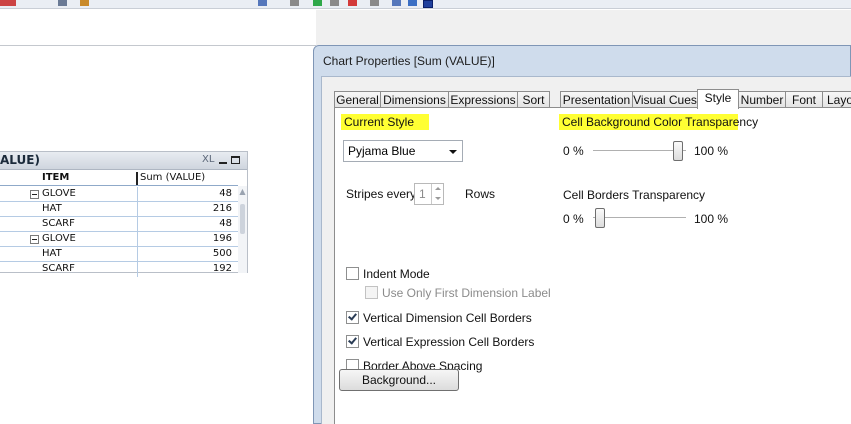 This screenshot has height=424, width=851. What do you see at coordinates (480, 194) in the screenshot?
I see `rows-label: Rows` at bounding box center [480, 194].